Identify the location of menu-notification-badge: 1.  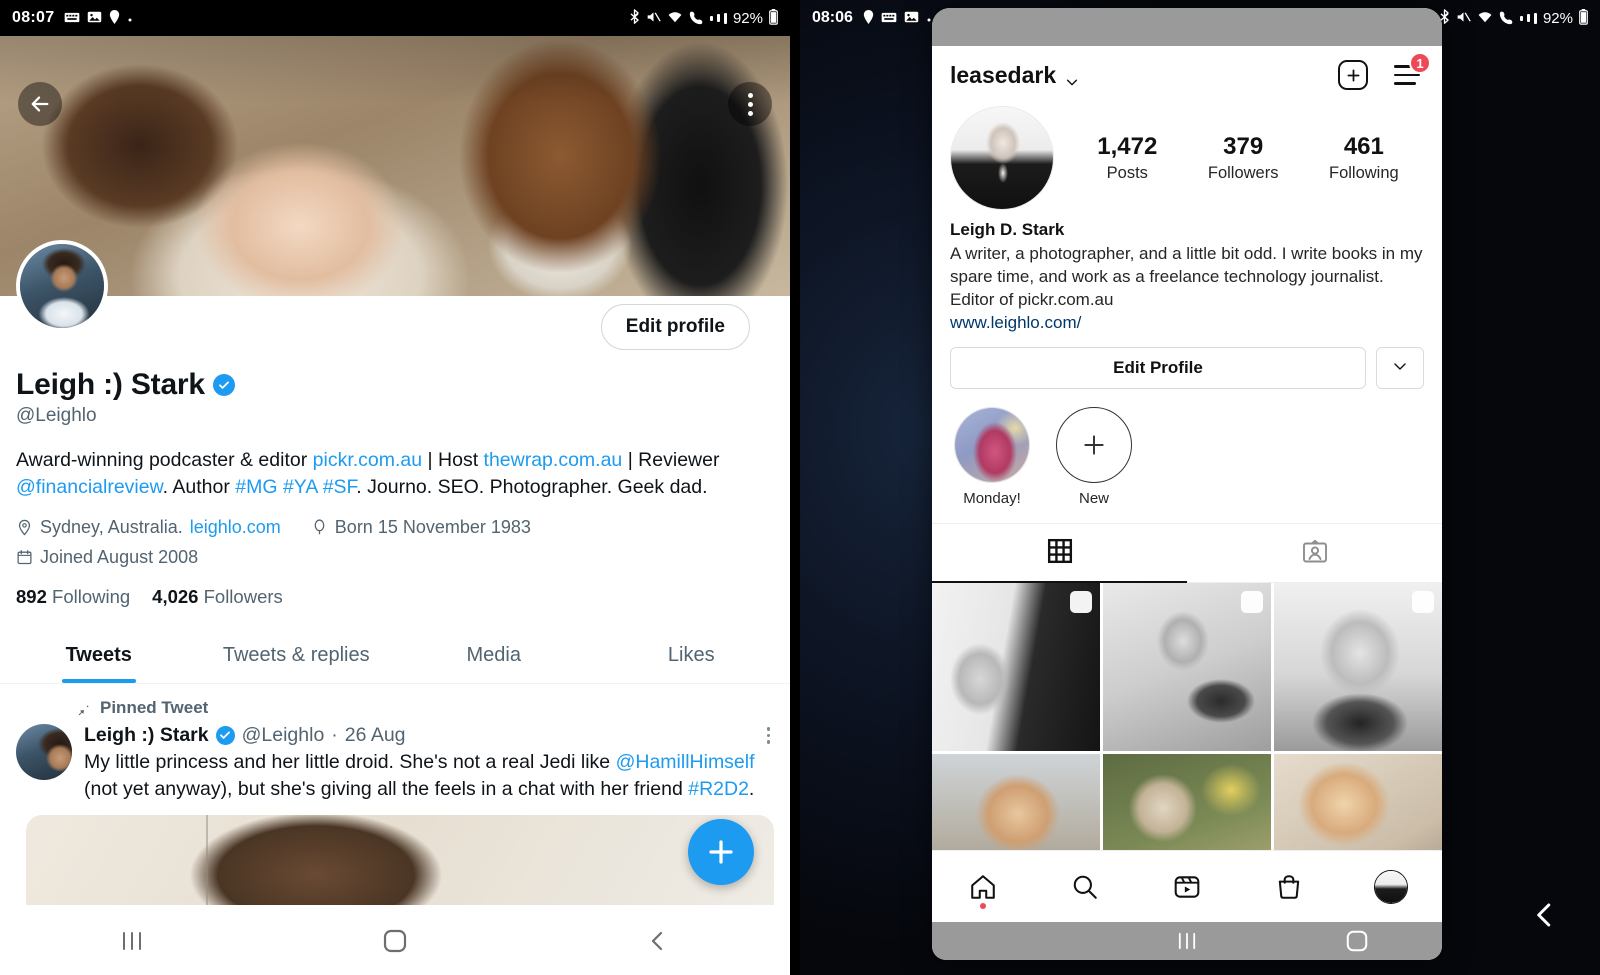
(1420, 63).